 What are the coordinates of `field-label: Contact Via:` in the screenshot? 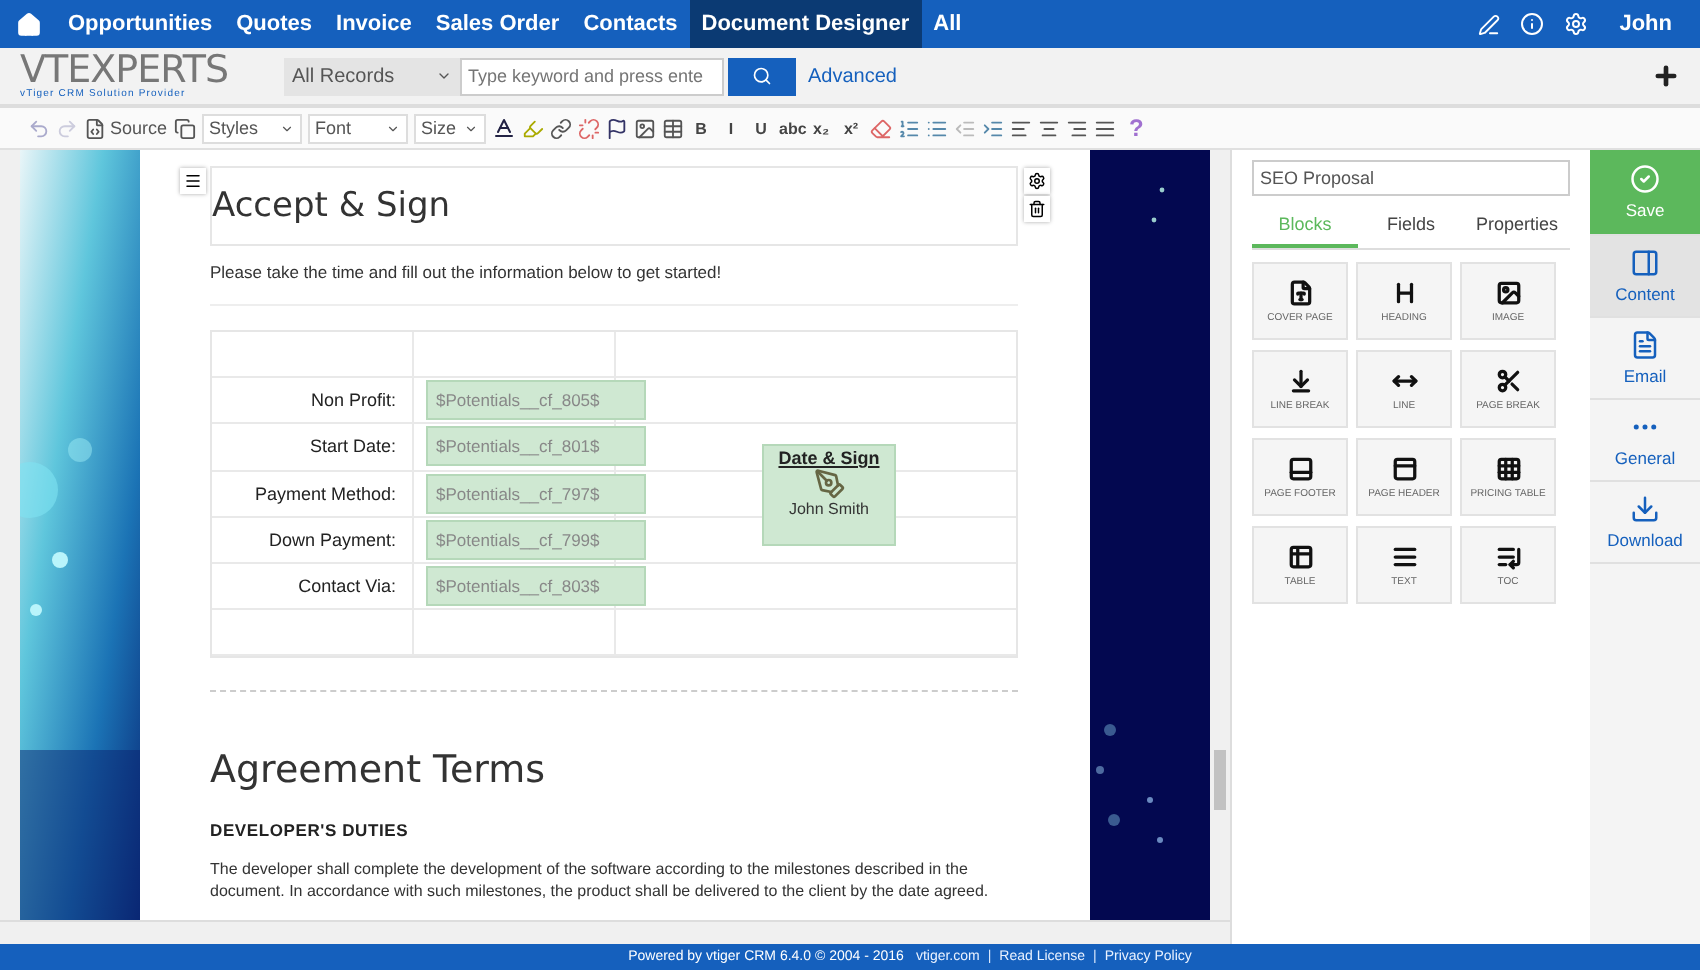 It's located at (347, 586).